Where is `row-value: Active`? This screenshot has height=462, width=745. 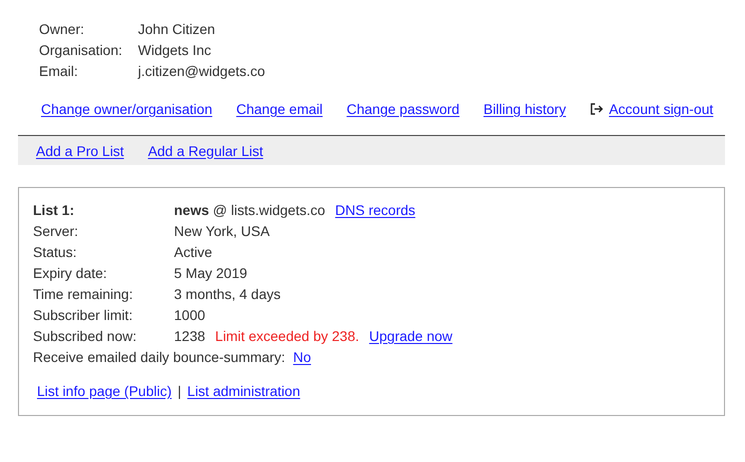 row-value: Active is located at coordinates (193, 252).